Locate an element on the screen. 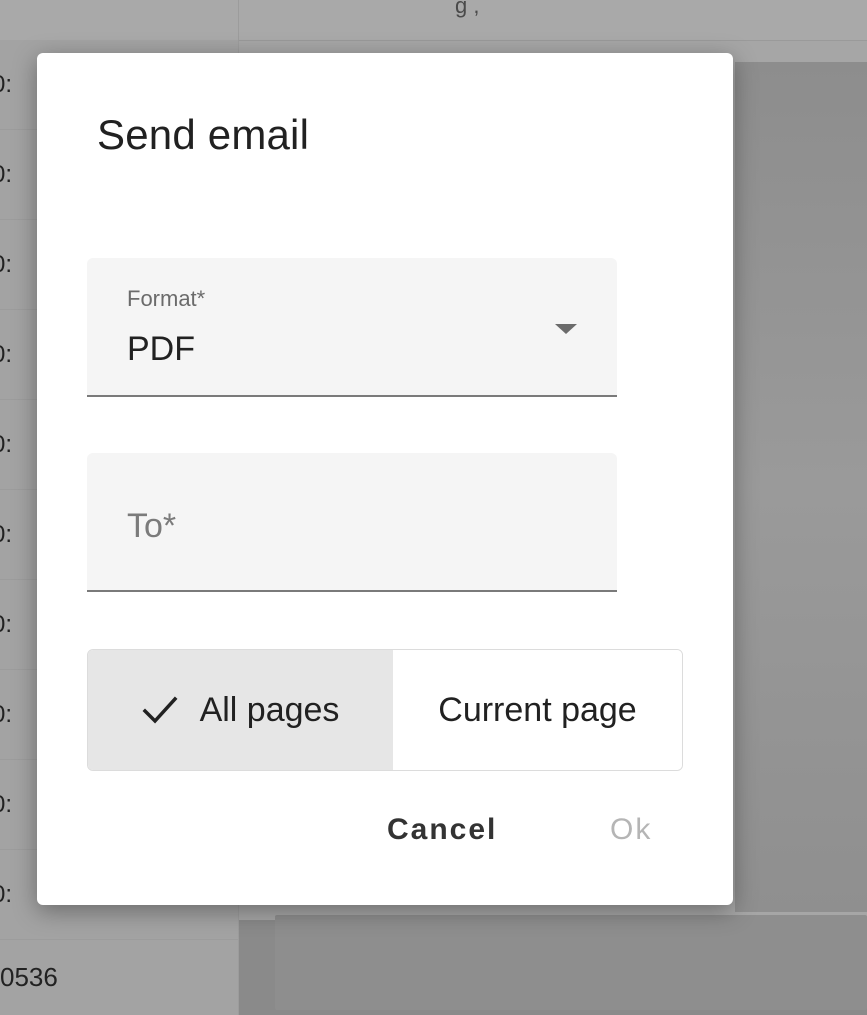  format-label: Format* is located at coordinates (166, 298).